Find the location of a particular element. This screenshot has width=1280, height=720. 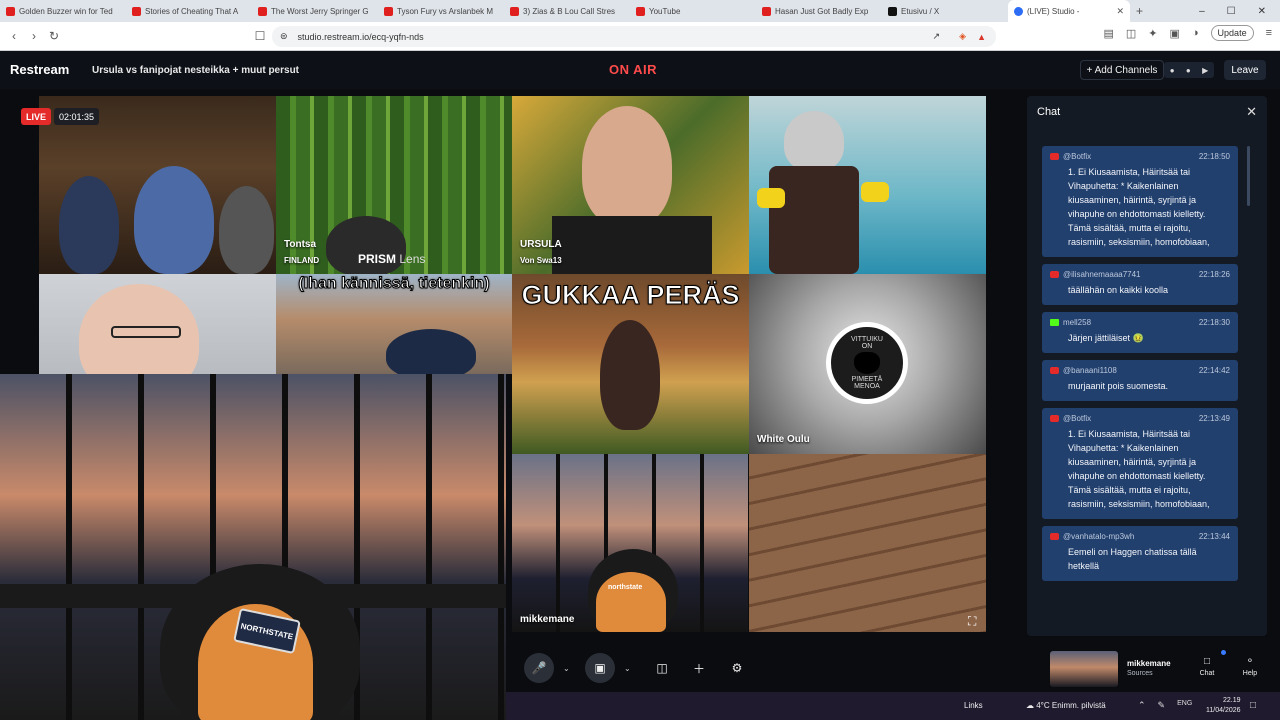

close-tab-icon: ✕ is located at coordinates (1120, 11).